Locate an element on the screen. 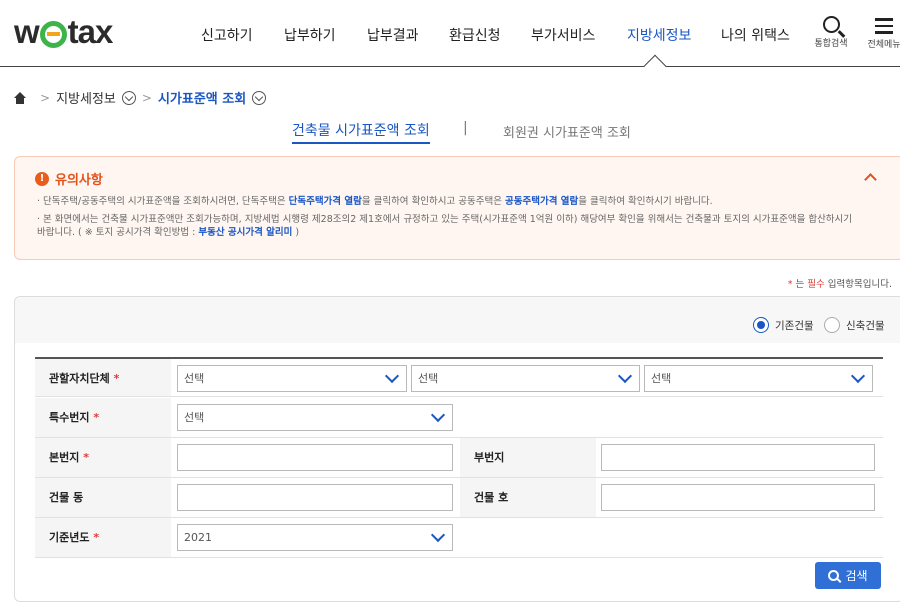 The height and width of the screenshot is (609, 900). radio-new-building: 신축건물 is located at coordinates (854, 325).